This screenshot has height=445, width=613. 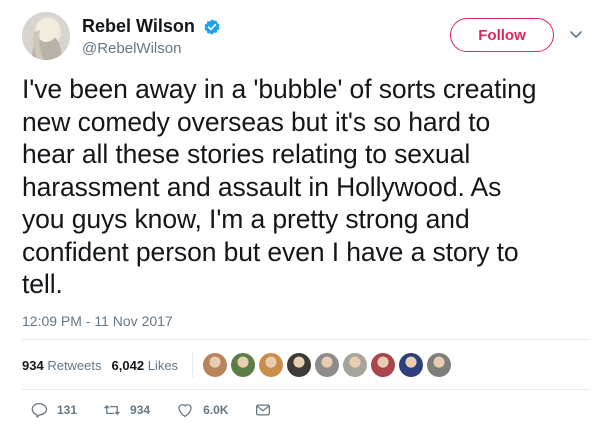 I want to click on tweet-timestamp: 12:09 PM - 11 Nov 2017, so click(x=97, y=321).